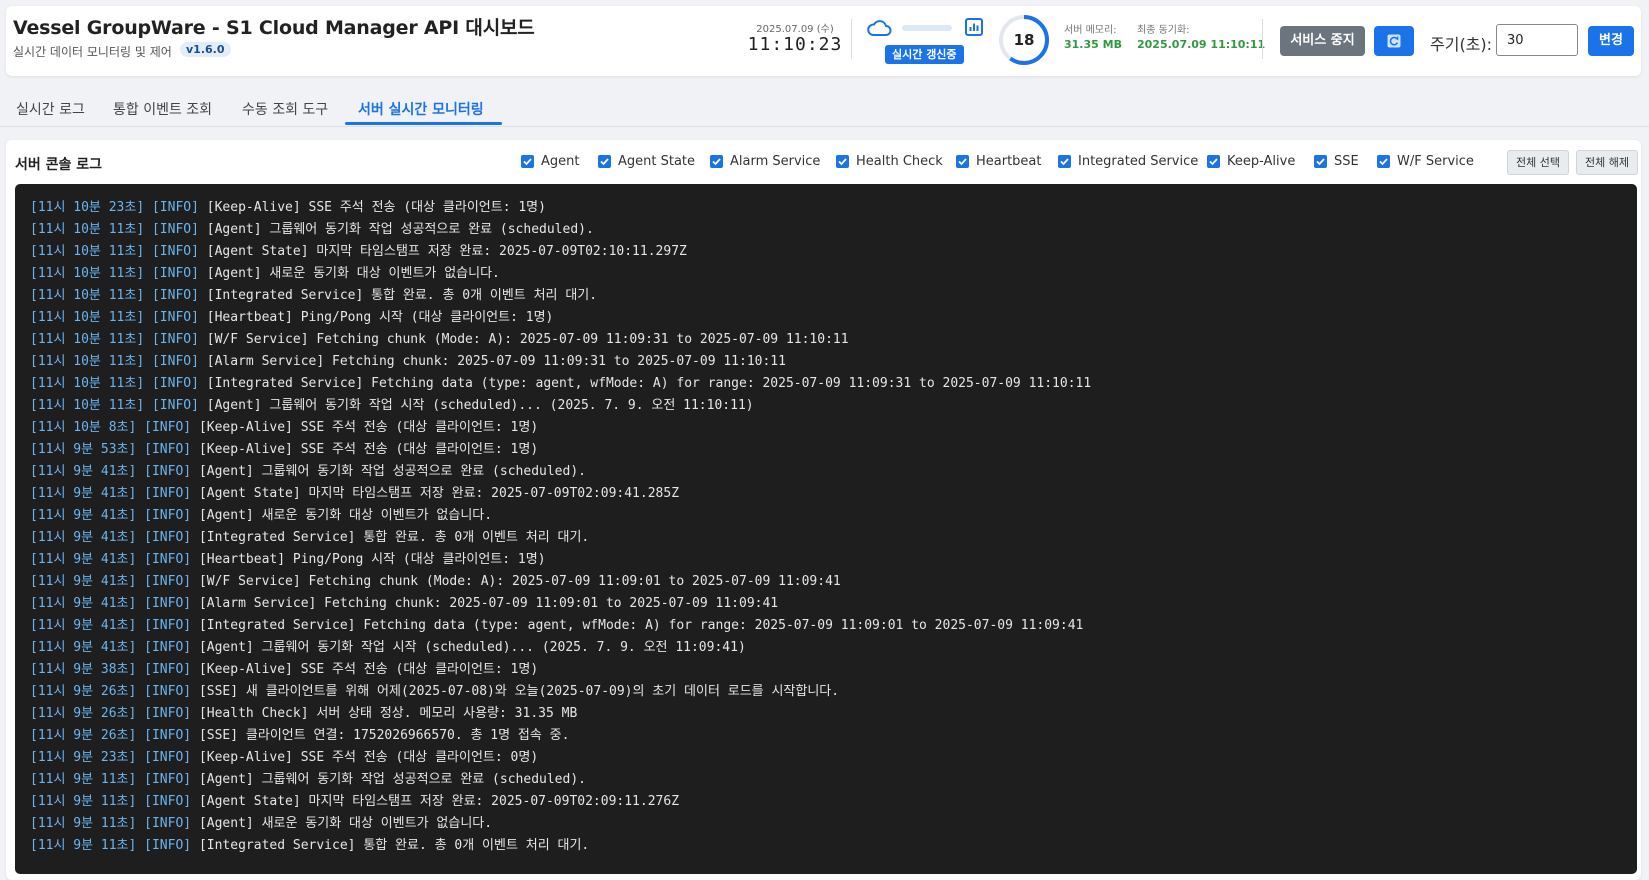  Describe the element at coordinates (1607, 162) in the screenshot. I see `deselect-all-button: 전체 해제` at that location.